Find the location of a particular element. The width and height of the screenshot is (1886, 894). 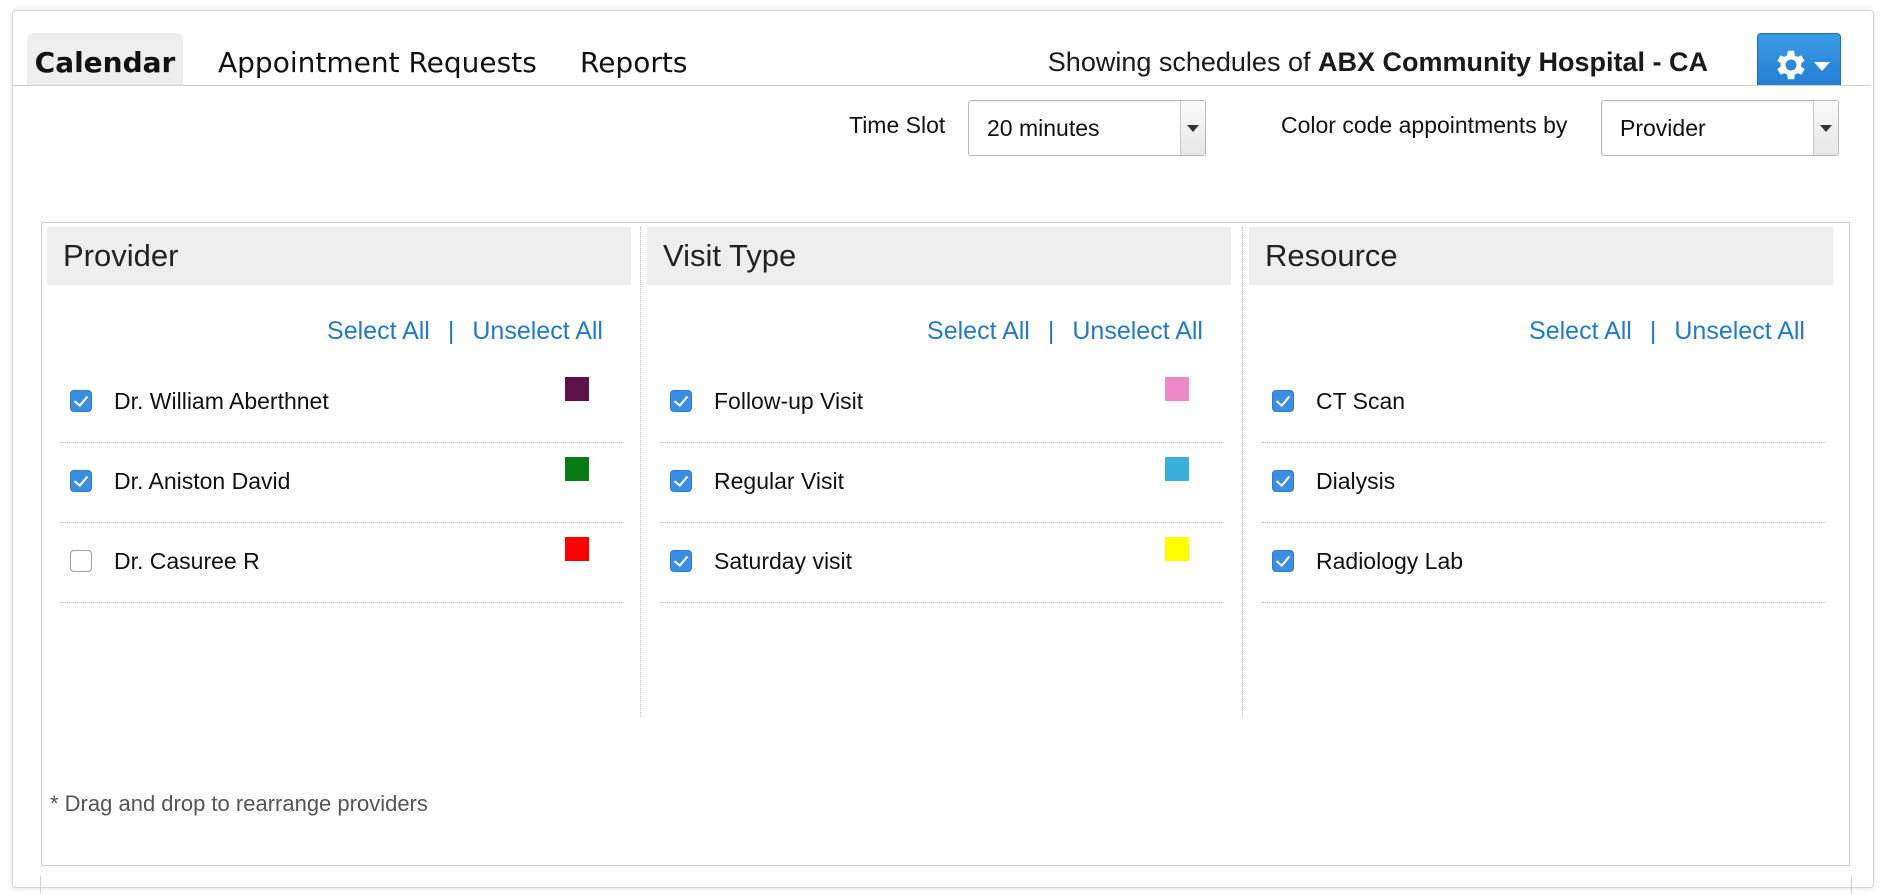

visit-type-unselect-all-link: Unselect All is located at coordinates (1137, 331).